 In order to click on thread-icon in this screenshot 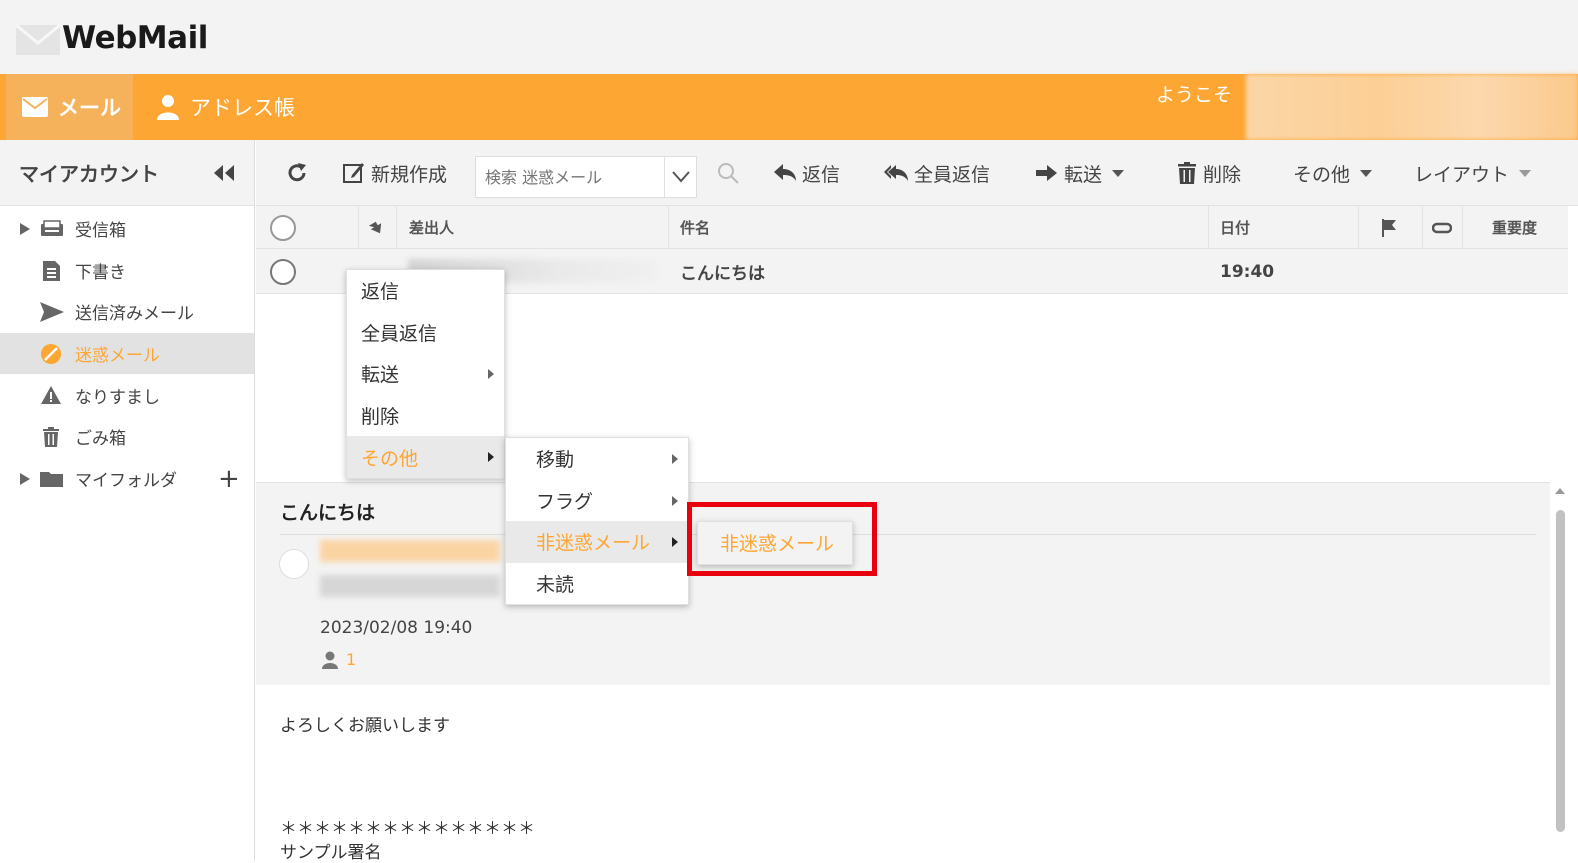, I will do `click(377, 227)`.